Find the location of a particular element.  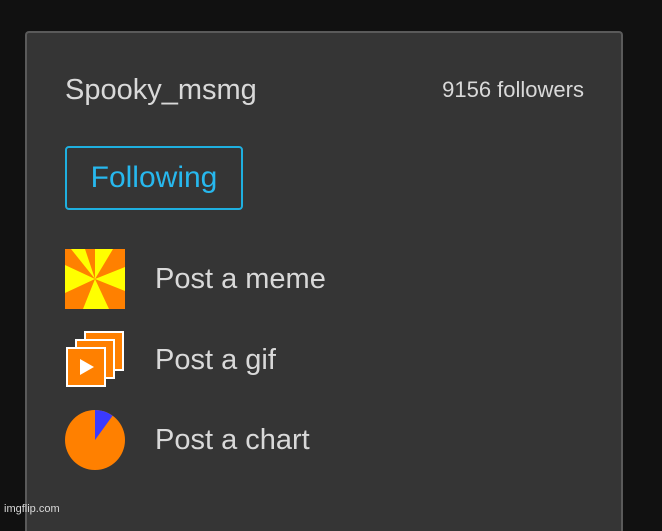

username: Spooky_msmg is located at coordinates (161, 90).